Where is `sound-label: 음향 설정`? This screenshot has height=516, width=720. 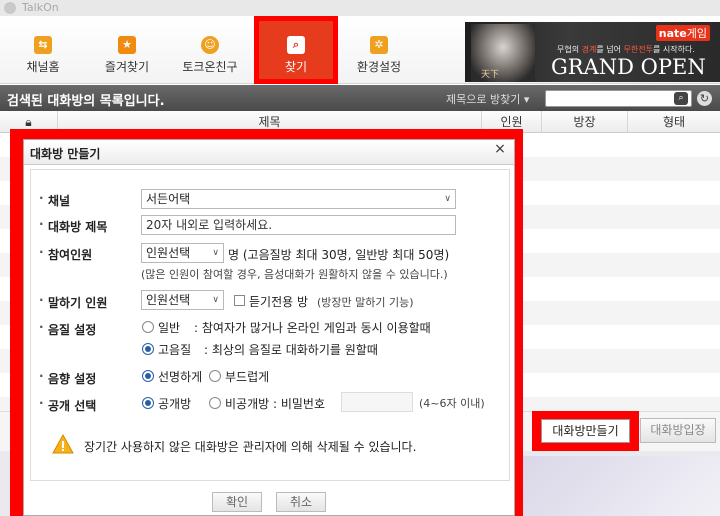
sound-label: 음향 설정 is located at coordinates (67, 378).